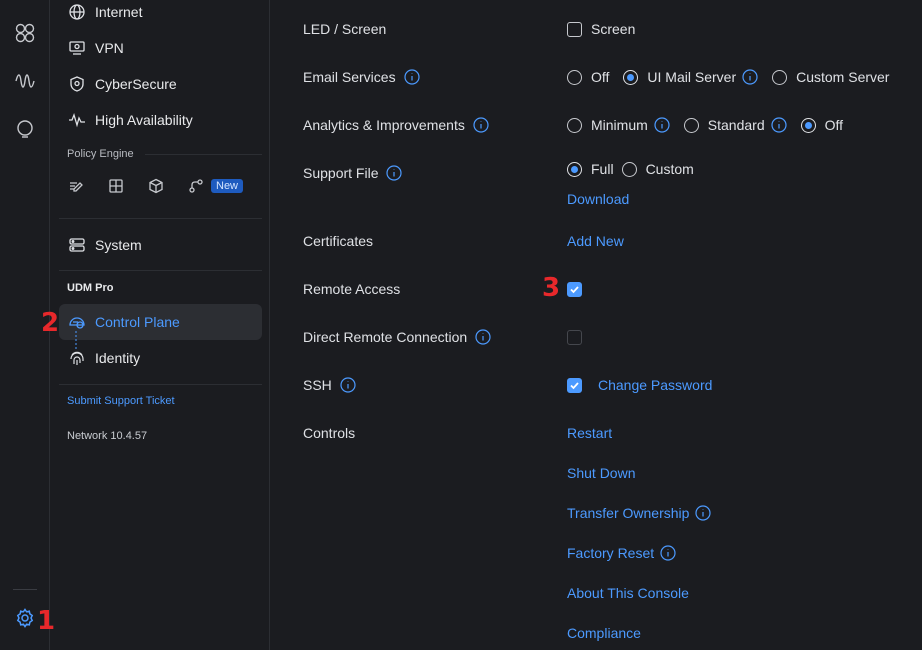  I want to click on sidebar-item-label: Identity, so click(118, 358).